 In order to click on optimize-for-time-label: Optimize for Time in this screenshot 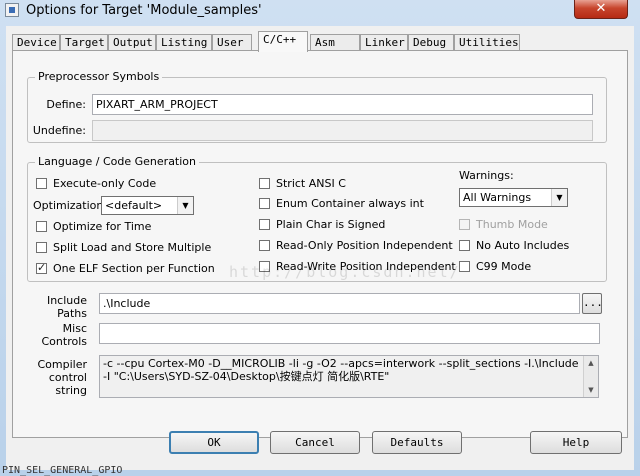, I will do `click(102, 226)`.